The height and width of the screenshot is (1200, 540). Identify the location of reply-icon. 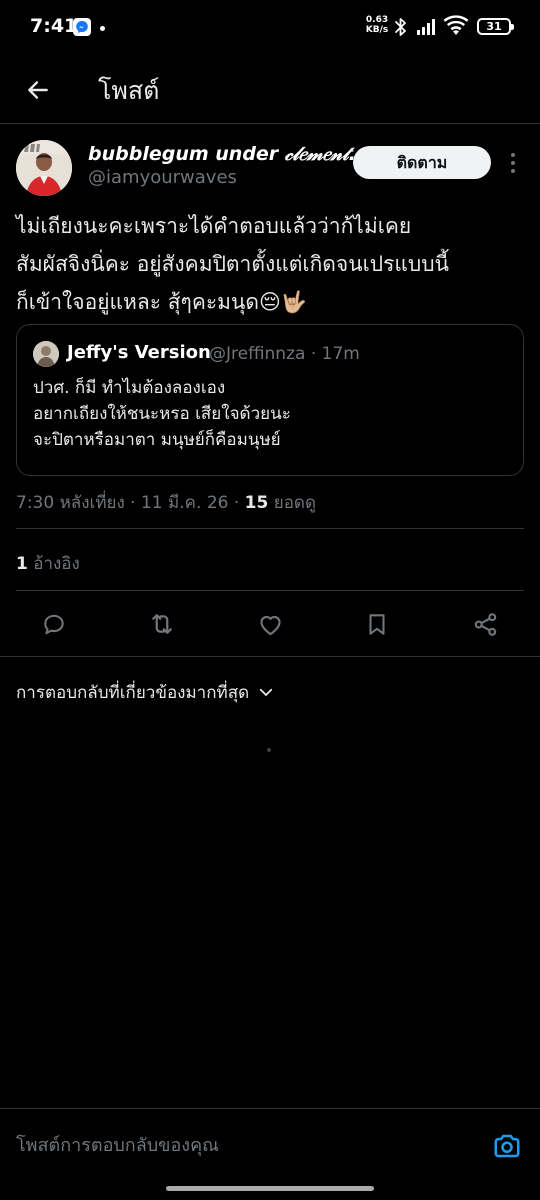
(54, 624).